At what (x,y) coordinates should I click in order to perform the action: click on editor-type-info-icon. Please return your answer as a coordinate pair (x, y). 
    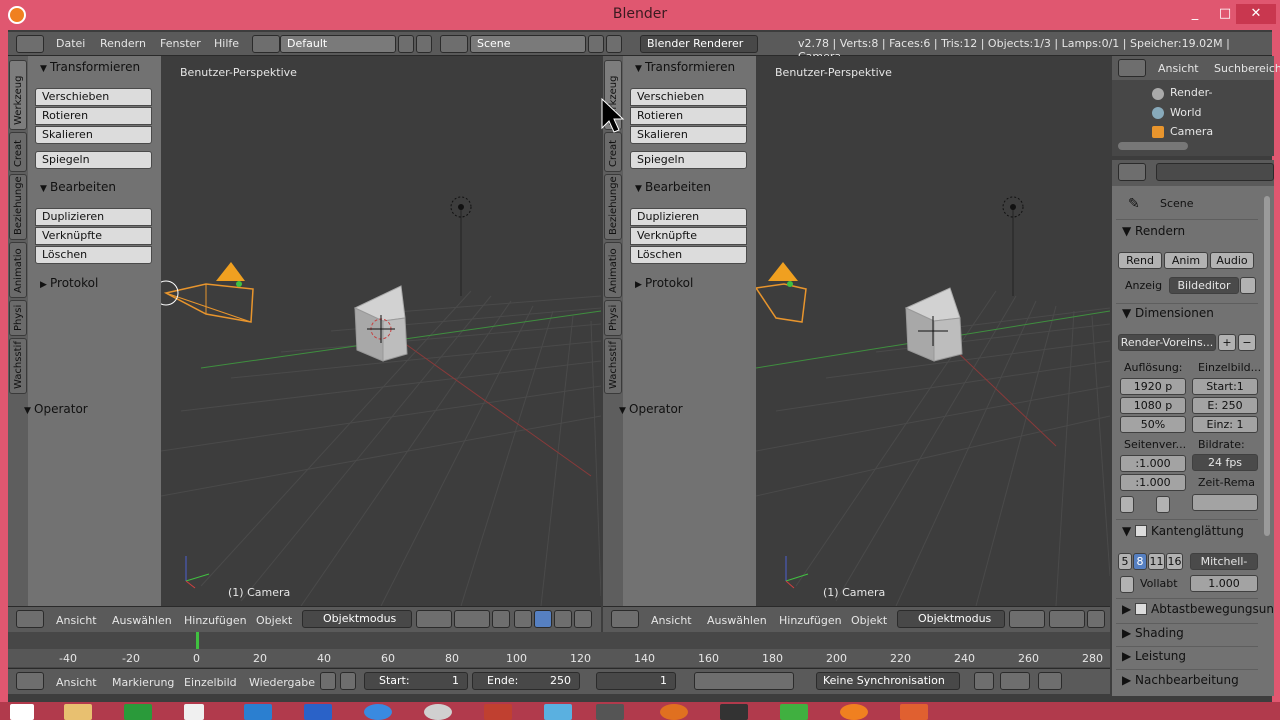
    Looking at the image, I should click on (30, 44).